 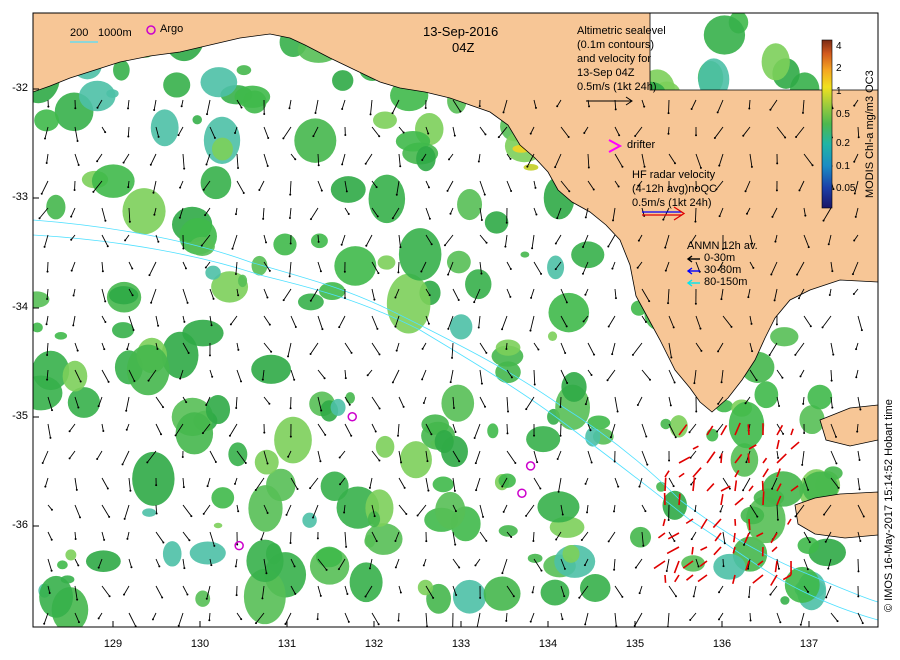 I want to click on map-date: 13-Sep-2016, so click(x=461, y=31).